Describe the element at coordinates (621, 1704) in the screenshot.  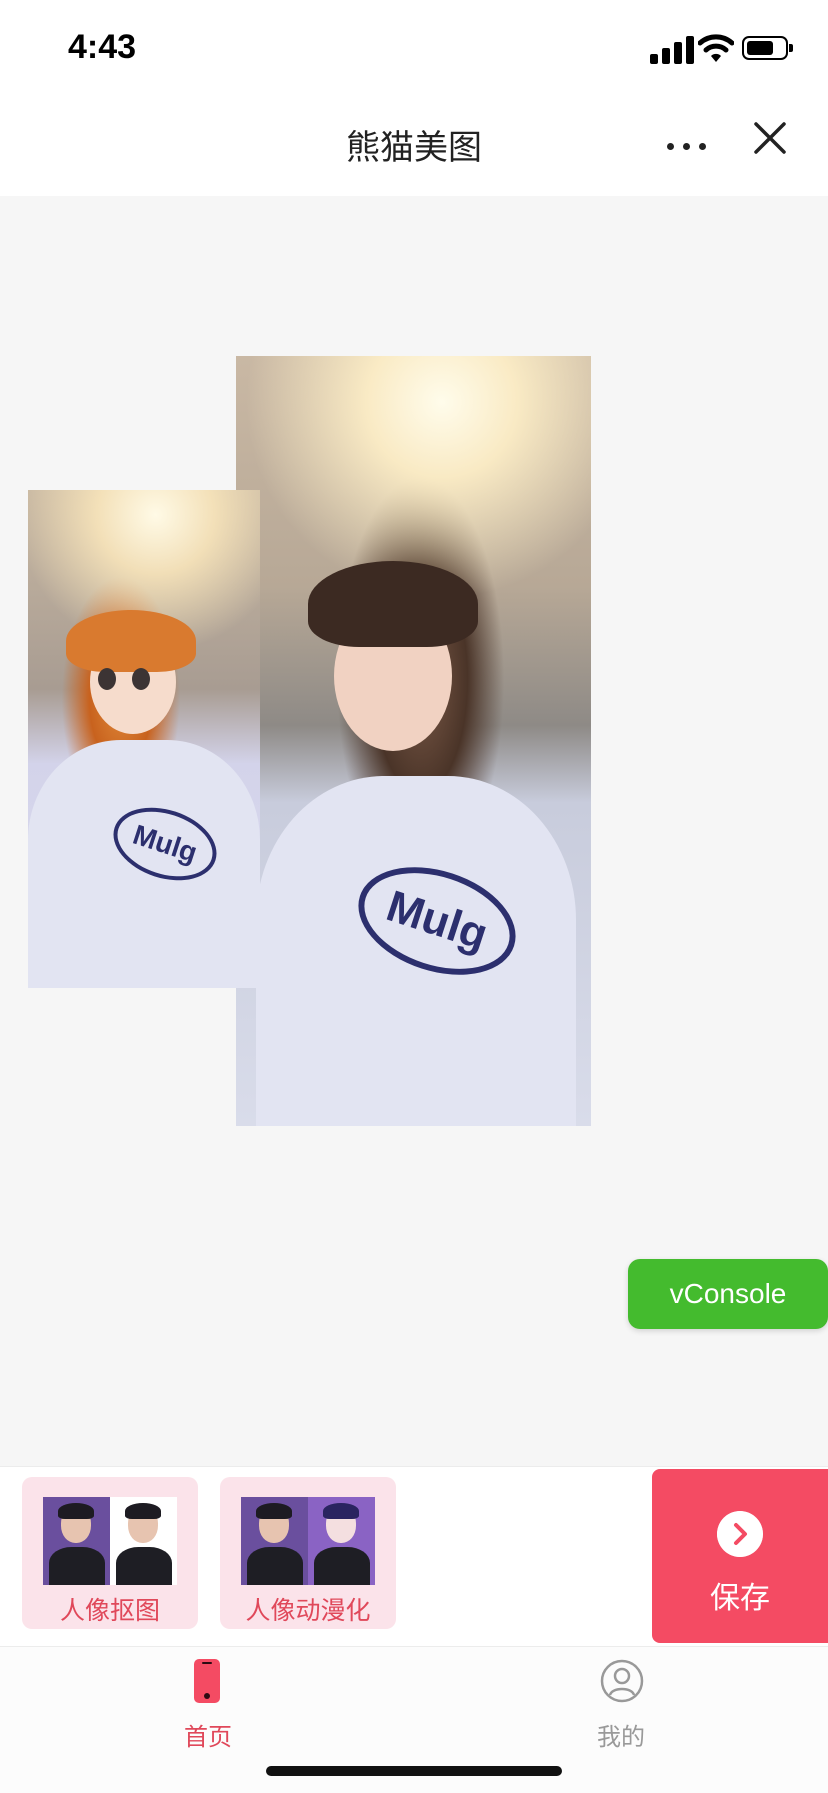
I see `tab-mine: 我的` at that location.